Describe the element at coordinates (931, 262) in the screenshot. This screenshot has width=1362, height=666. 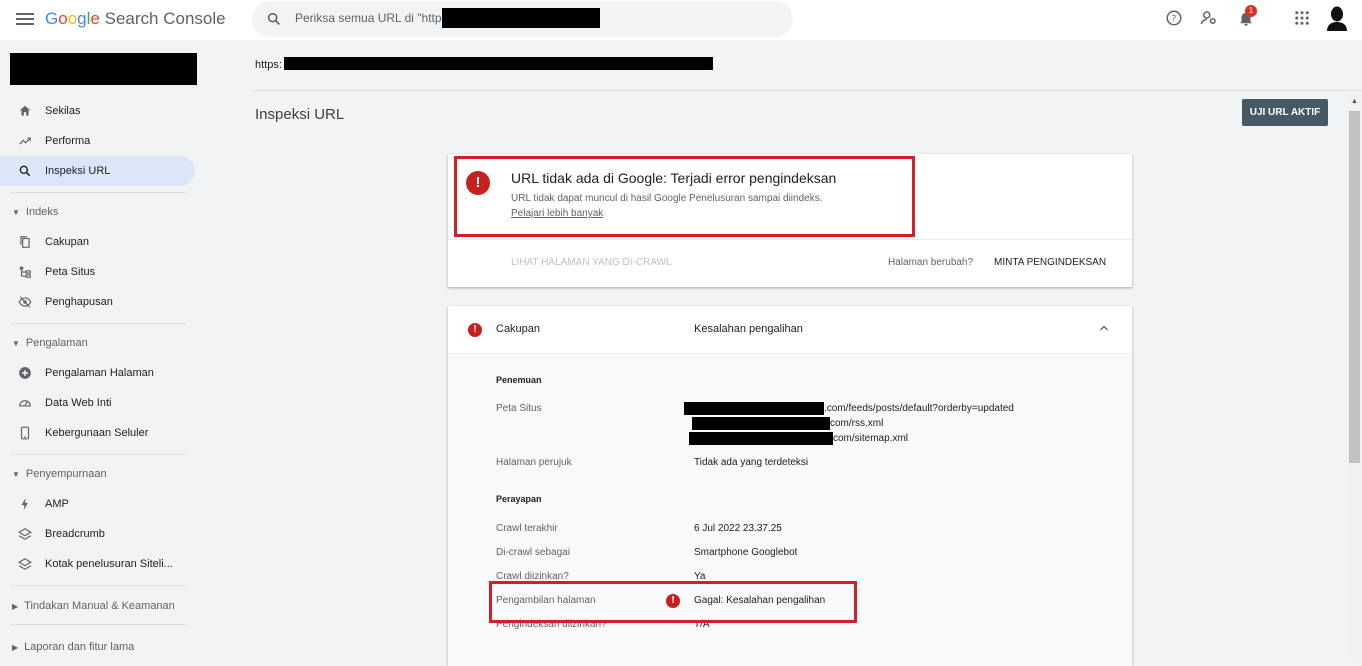
I see `page-changed-label: Halaman berubah?` at that location.